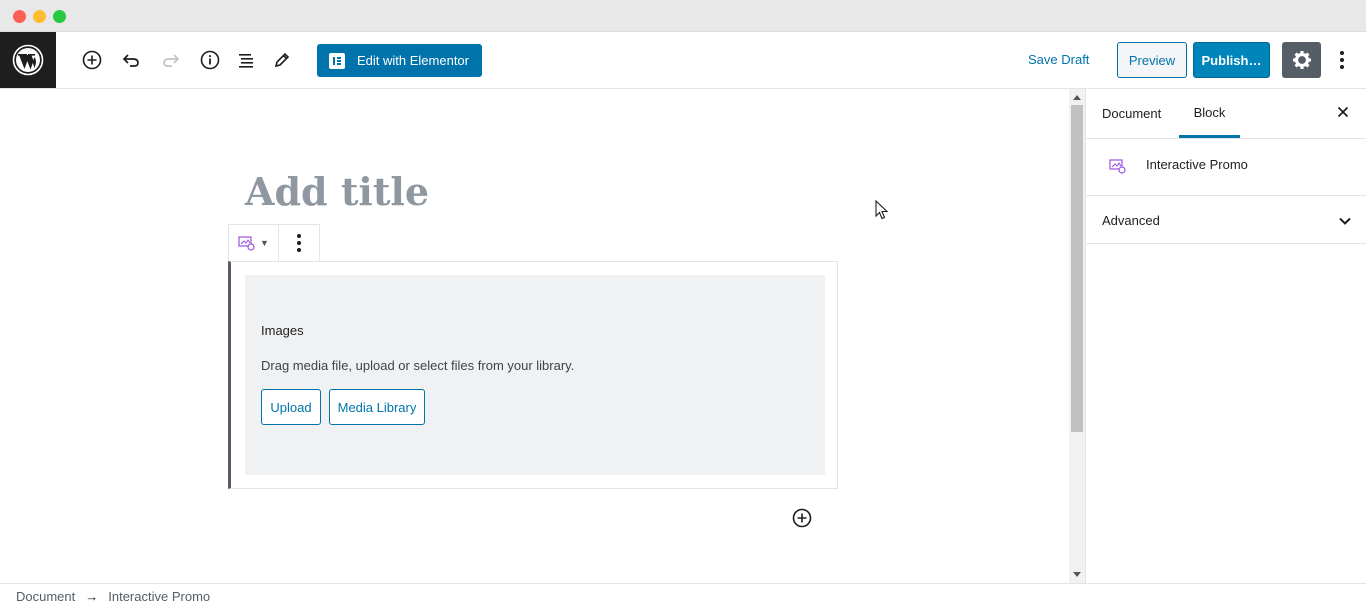  I want to click on tab-document: Document, so click(1131, 113).